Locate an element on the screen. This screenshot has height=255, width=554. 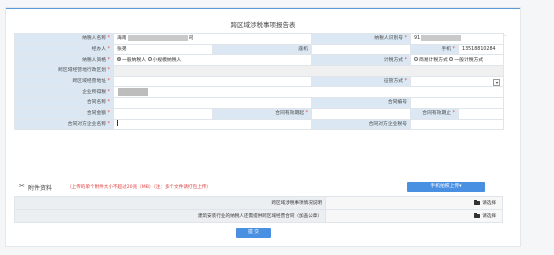
project-field is located at coordinates (308, 92).